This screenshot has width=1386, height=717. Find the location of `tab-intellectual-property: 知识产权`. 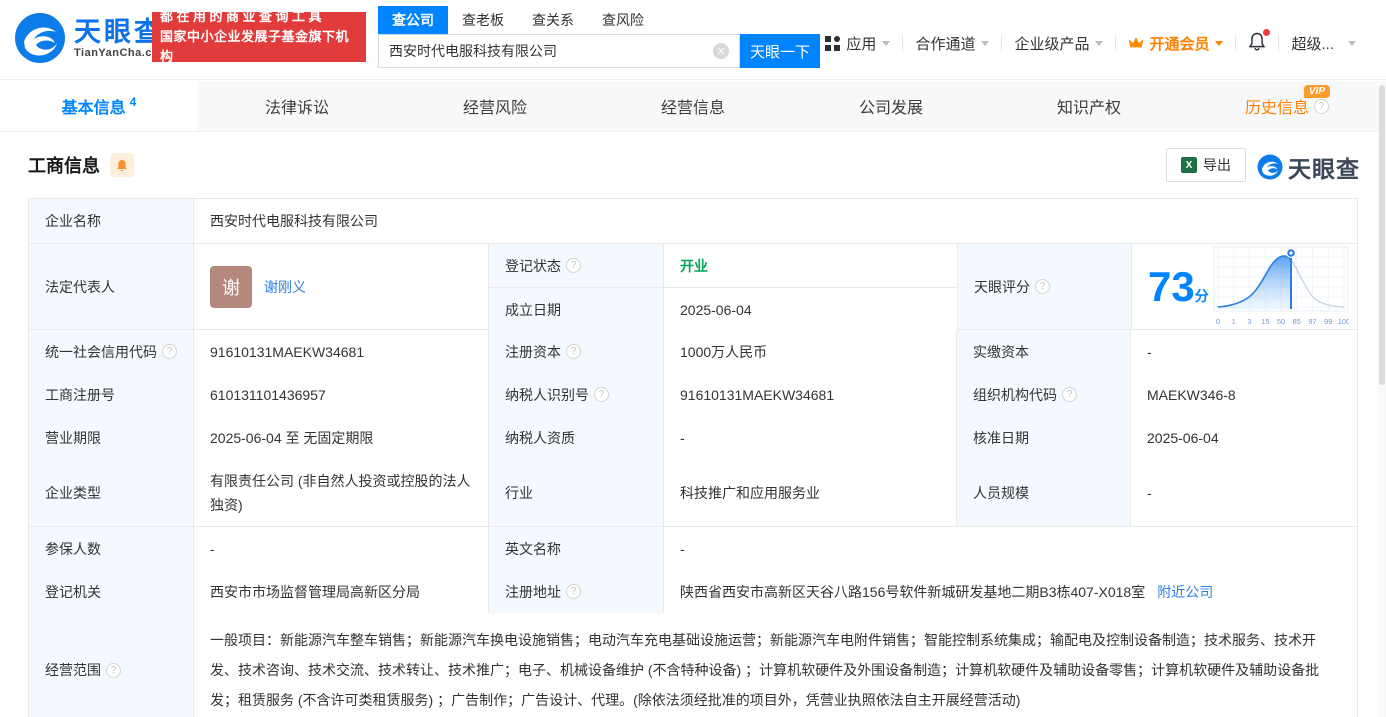

tab-intellectual-property: 知识产权 is located at coordinates (1089, 106).